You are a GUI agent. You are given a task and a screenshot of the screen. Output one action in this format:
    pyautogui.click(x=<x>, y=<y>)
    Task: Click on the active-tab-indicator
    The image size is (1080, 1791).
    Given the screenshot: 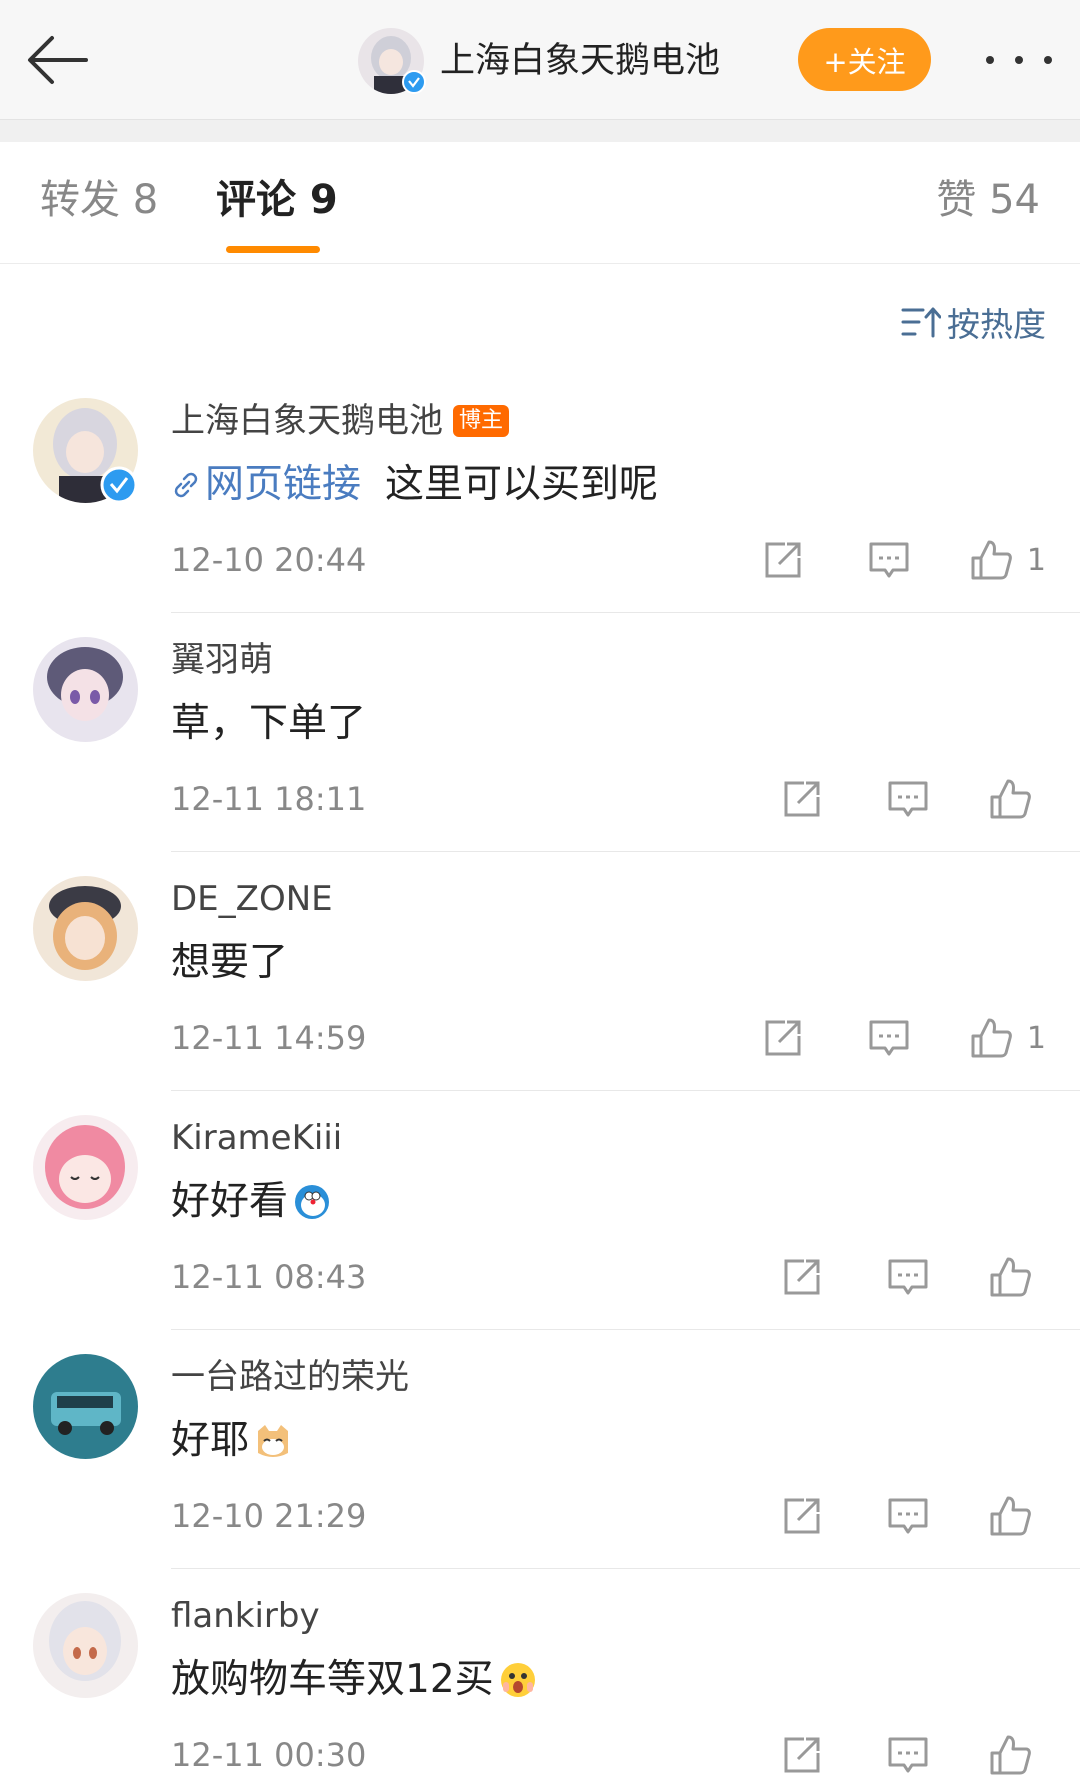 What is the action you would take?
    pyautogui.click(x=273, y=249)
    